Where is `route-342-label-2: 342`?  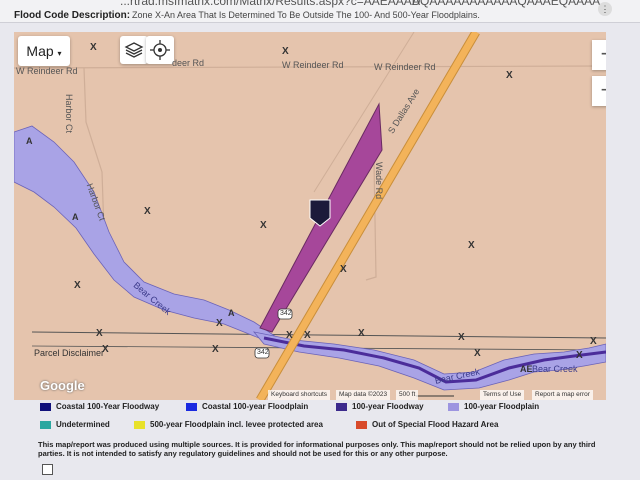 route-342-label-2: 342 is located at coordinates (263, 352).